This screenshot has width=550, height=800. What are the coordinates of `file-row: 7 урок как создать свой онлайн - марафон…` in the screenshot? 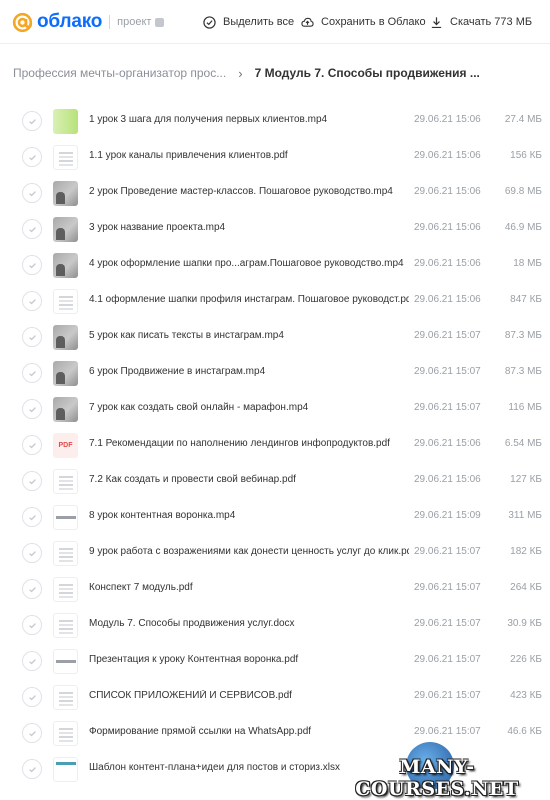 It's located at (275, 409).